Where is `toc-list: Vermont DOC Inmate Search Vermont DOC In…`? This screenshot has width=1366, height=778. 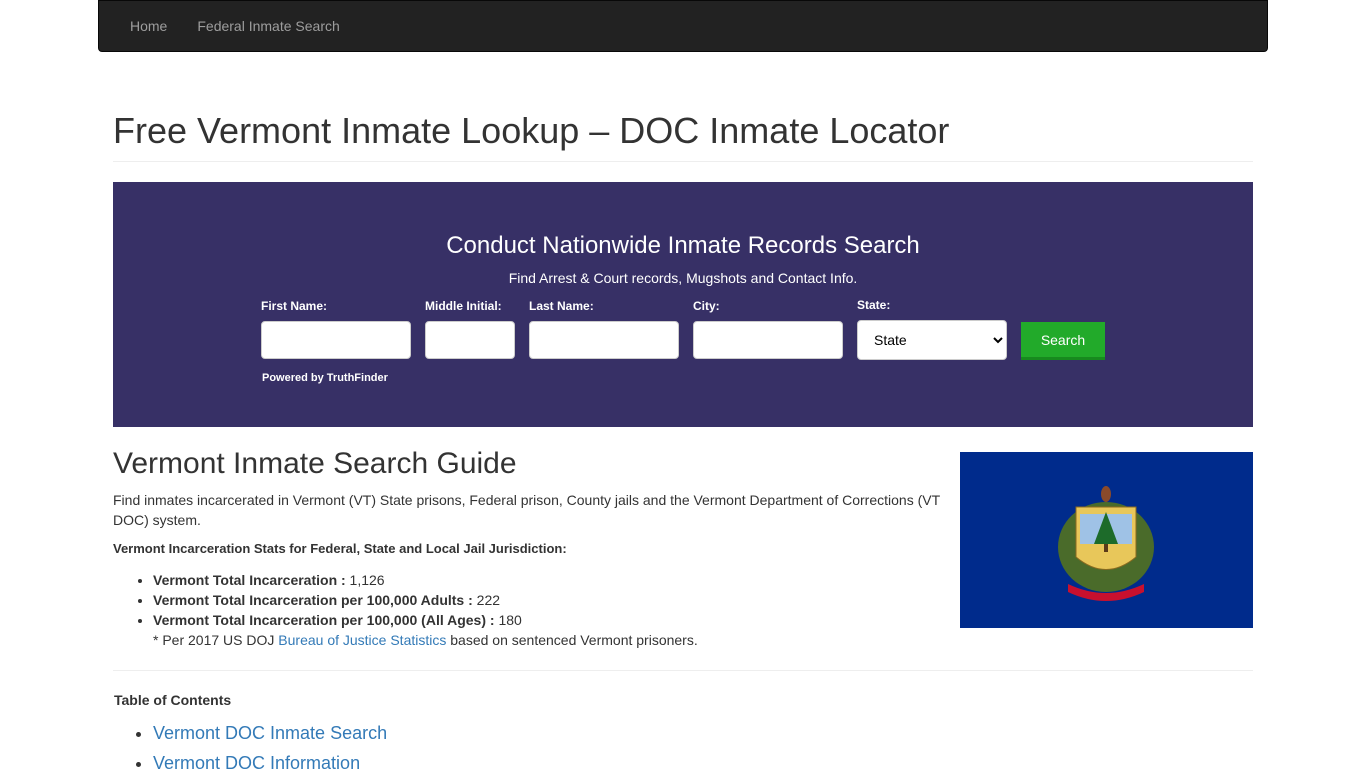 toc-list: Vermont DOC Inmate Search Vermont DOC In… is located at coordinates (270, 748).